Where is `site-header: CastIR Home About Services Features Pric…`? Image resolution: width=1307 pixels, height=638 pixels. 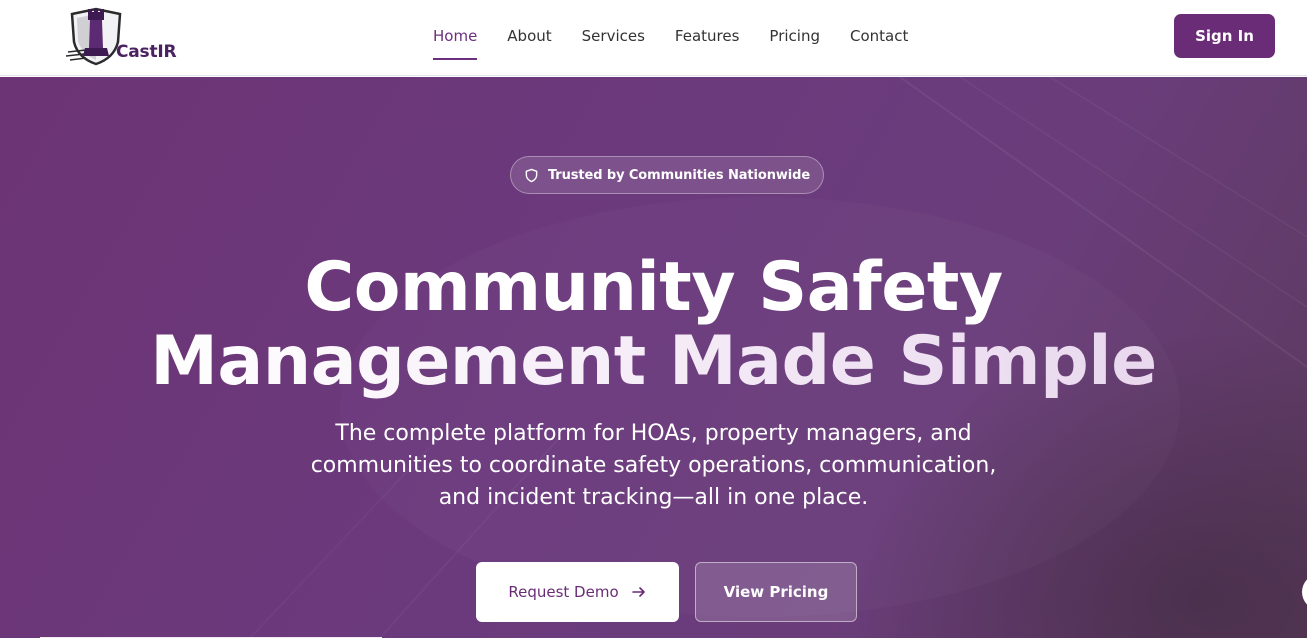
site-header: CastIR Home About Services Features Pric… is located at coordinates (653, 38).